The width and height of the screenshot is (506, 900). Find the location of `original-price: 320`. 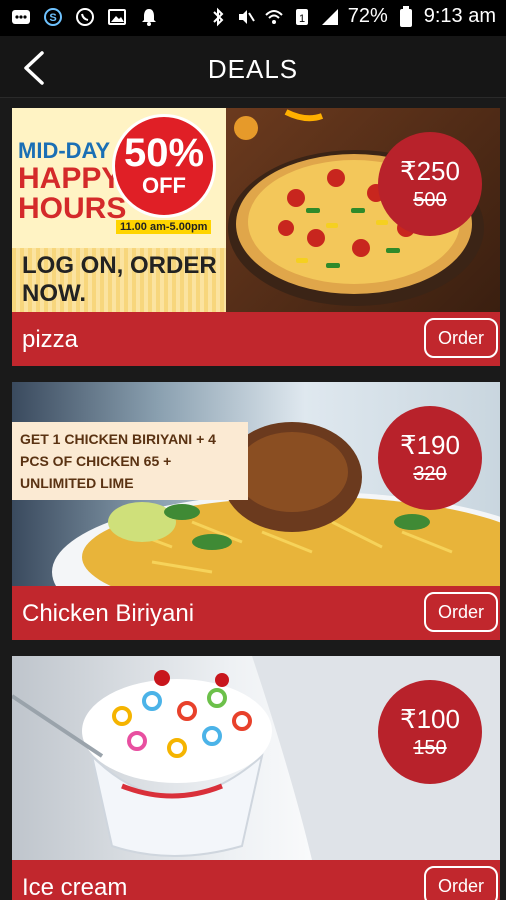

original-price: 320 is located at coordinates (430, 474).